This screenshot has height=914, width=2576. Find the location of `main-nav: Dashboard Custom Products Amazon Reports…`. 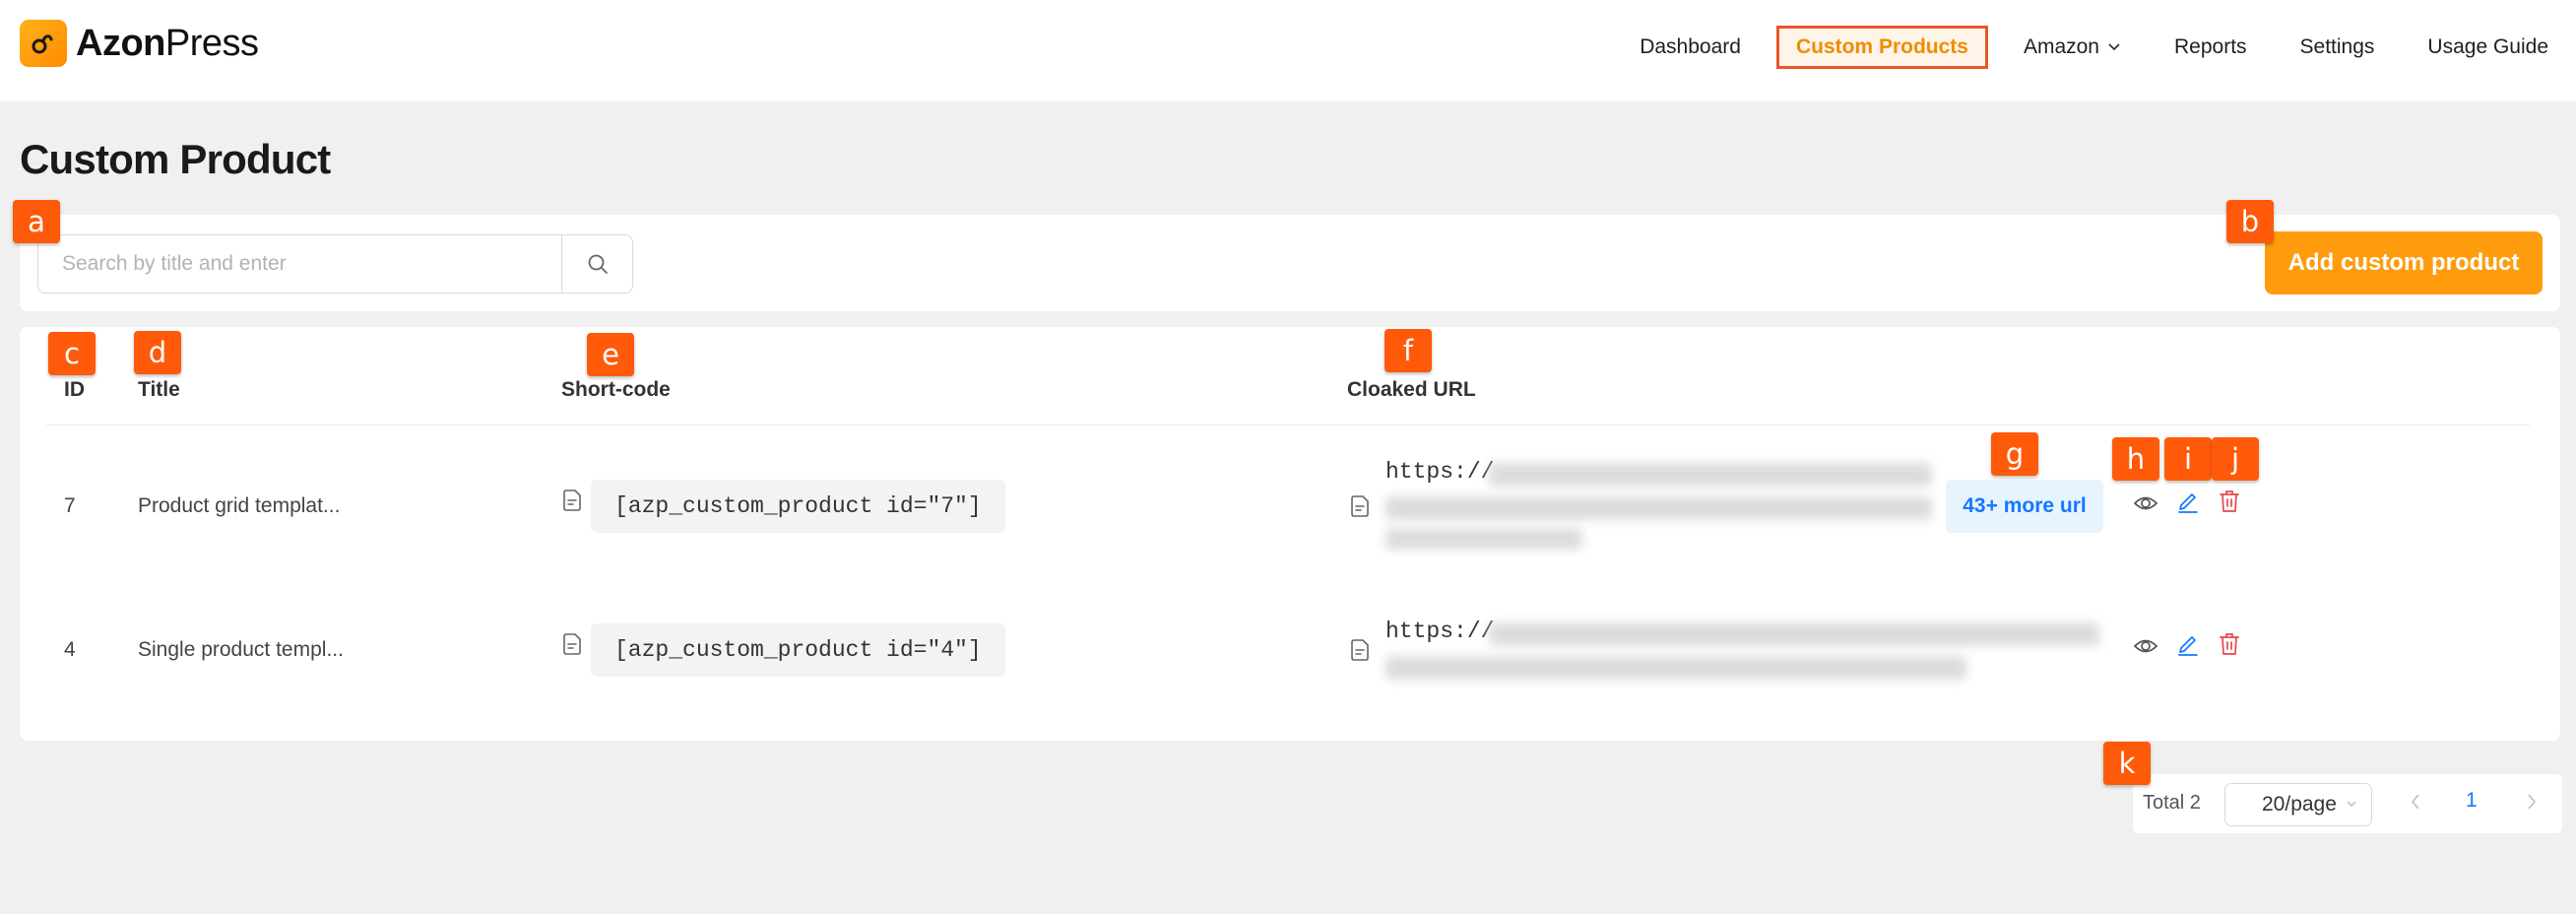

main-nav: Dashboard Custom Products Amazon Reports… is located at coordinates (2067, 47).